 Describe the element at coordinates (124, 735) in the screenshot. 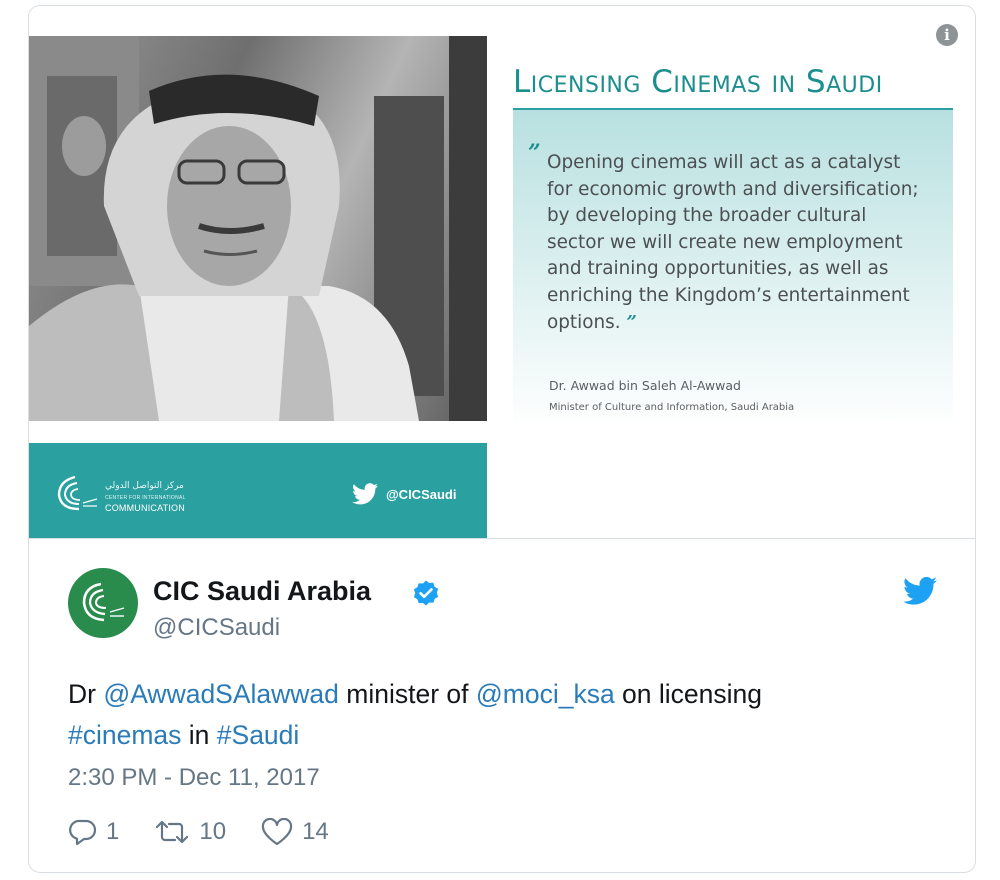

I see `hashtag-link: #cinemas` at that location.